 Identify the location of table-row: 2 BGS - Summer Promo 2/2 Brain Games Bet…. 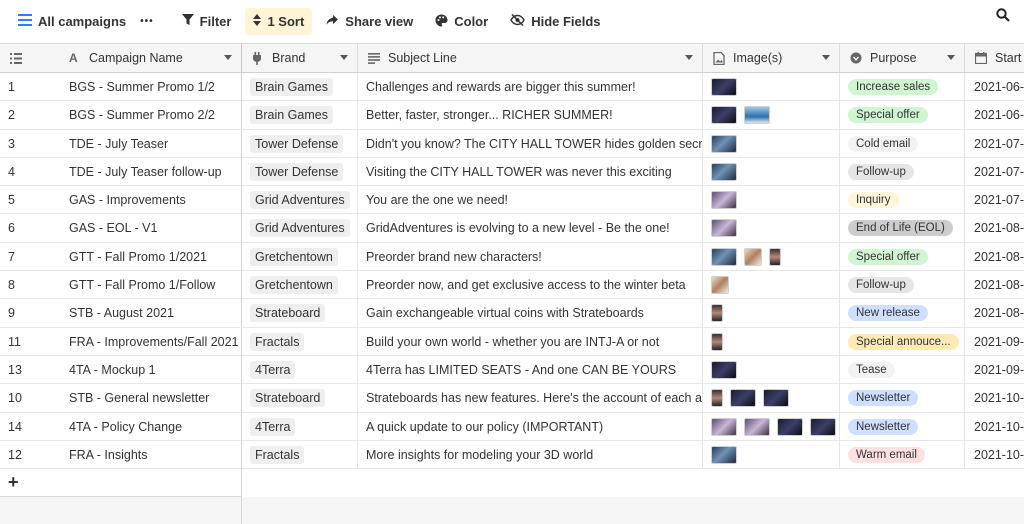
(512, 115).